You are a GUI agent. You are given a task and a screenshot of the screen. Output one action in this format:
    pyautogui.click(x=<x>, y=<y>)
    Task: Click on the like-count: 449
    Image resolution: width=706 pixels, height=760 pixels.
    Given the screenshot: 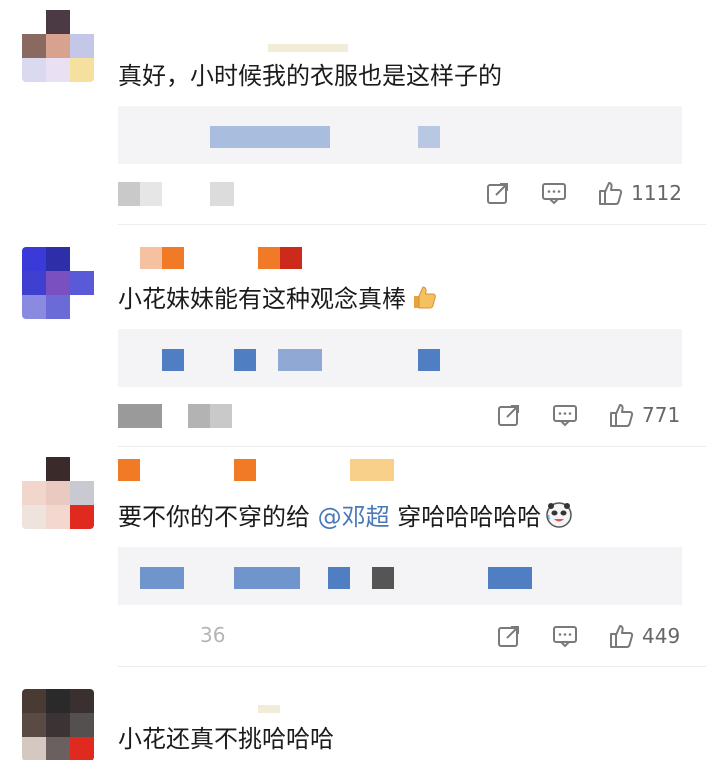 What is the action you would take?
    pyautogui.click(x=661, y=636)
    